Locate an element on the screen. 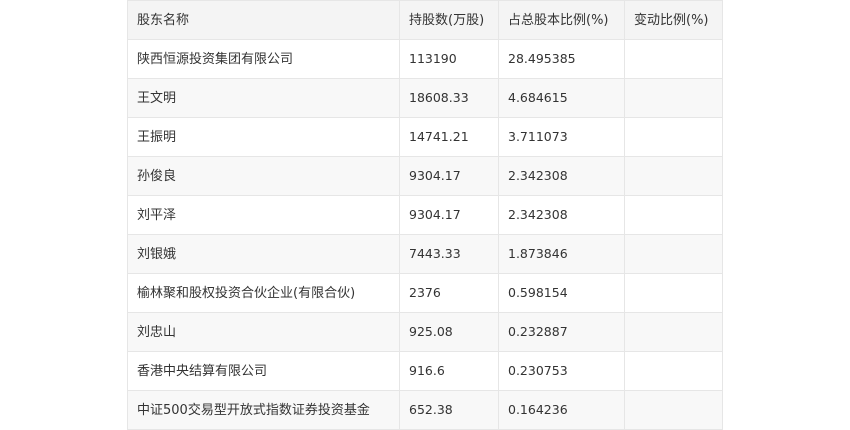 The width and height of the screenshot is (850, 430). cell-shares-held: 7443.33 is located at coordinates (449, 254).